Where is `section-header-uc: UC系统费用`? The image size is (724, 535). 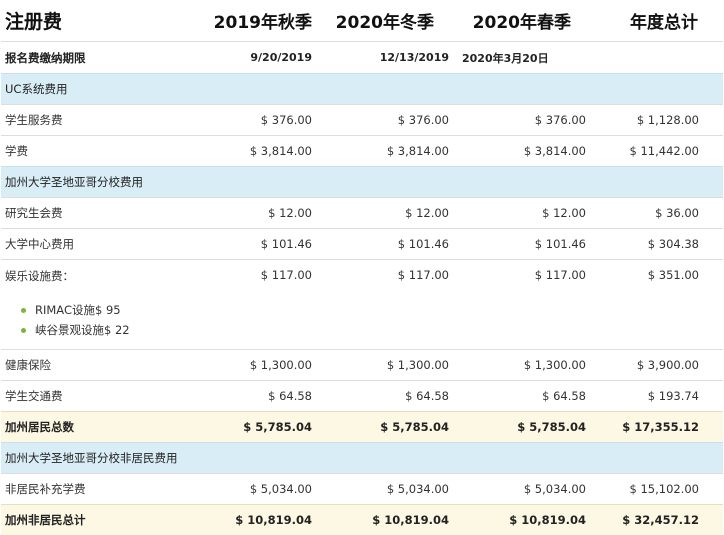 section-header-uc: UC系统费用 is located at coordinates (362, 89).